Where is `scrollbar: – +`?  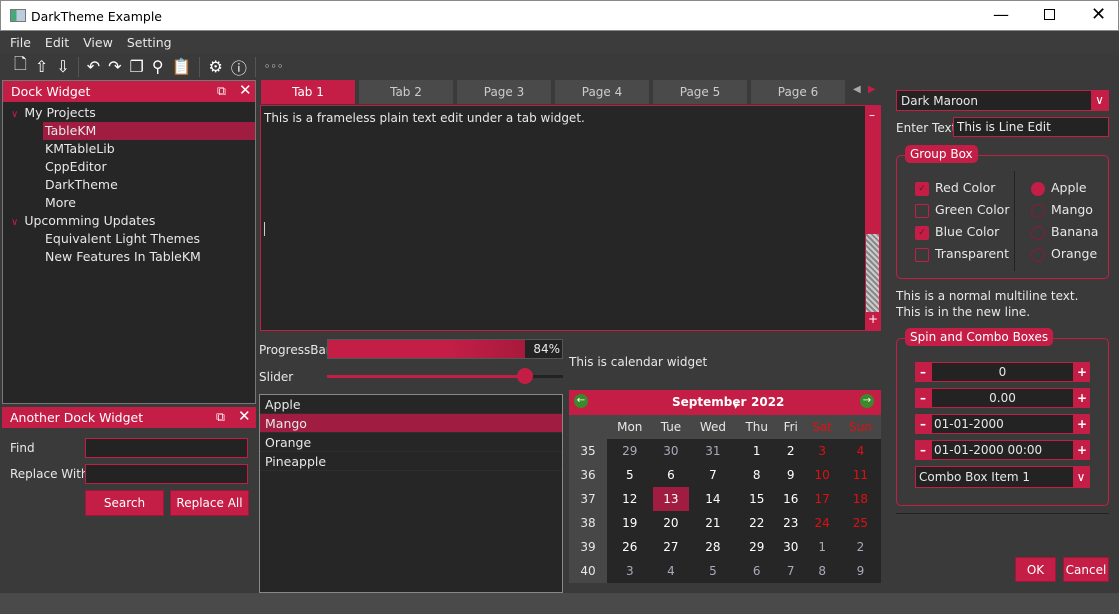
scrollbar: – + is located at coordinates (872, 218).